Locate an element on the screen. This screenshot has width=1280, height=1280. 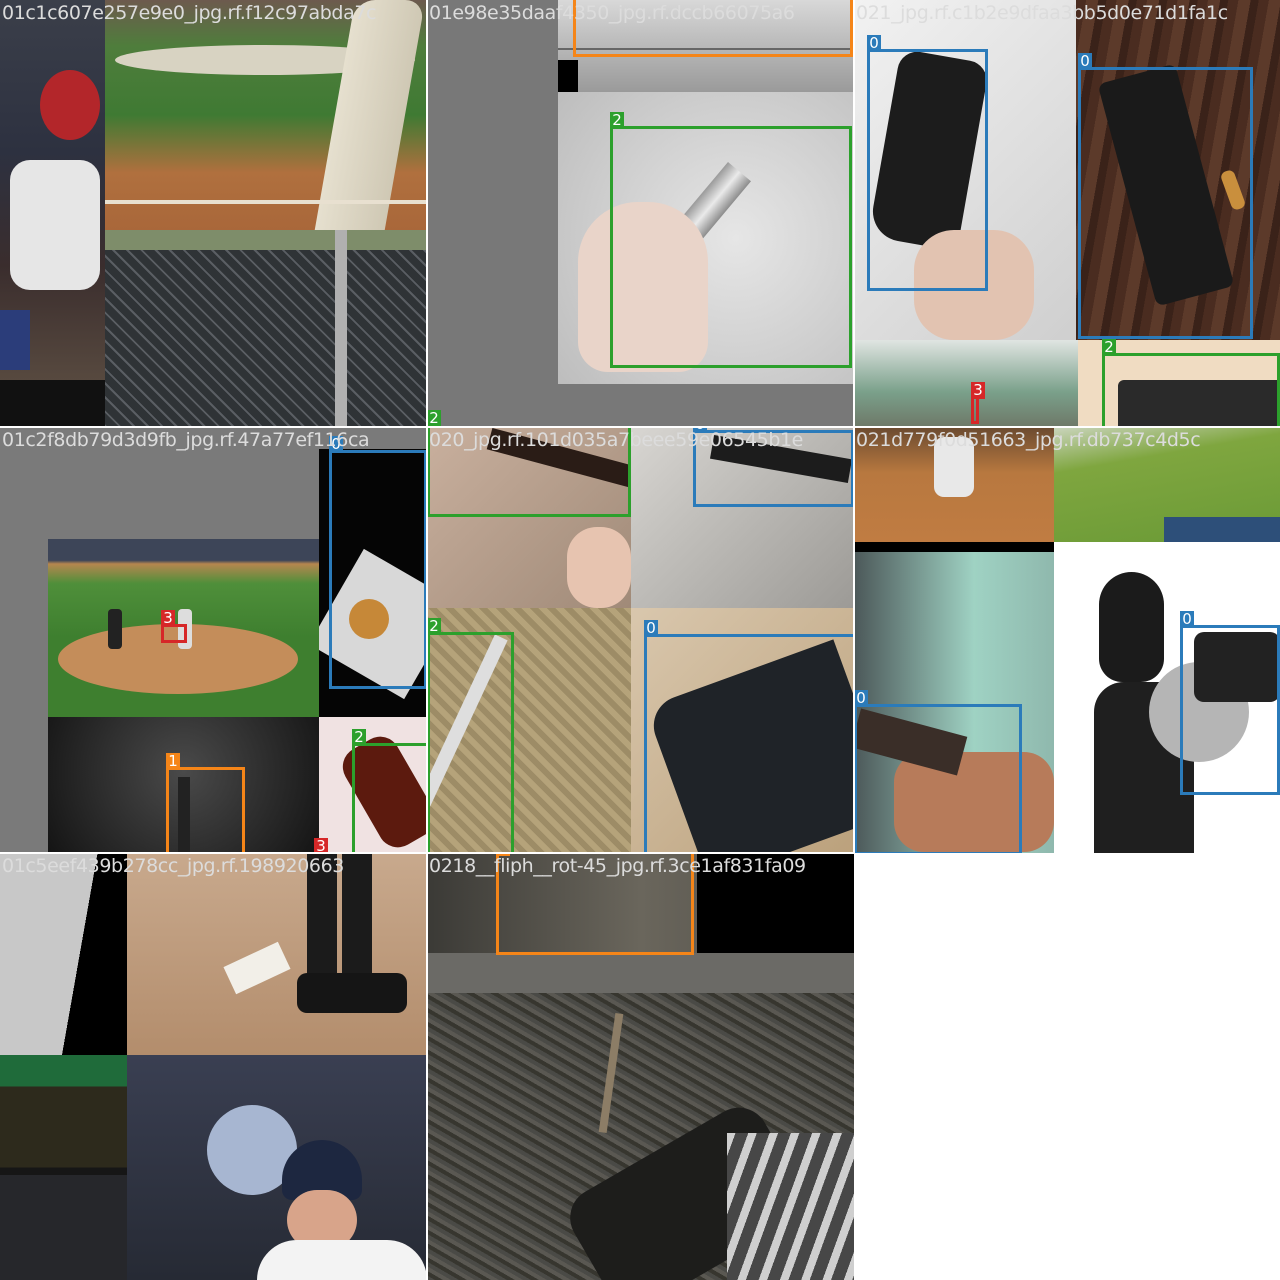
tile7-dugout-photo is located at coordinates (63, 1167).